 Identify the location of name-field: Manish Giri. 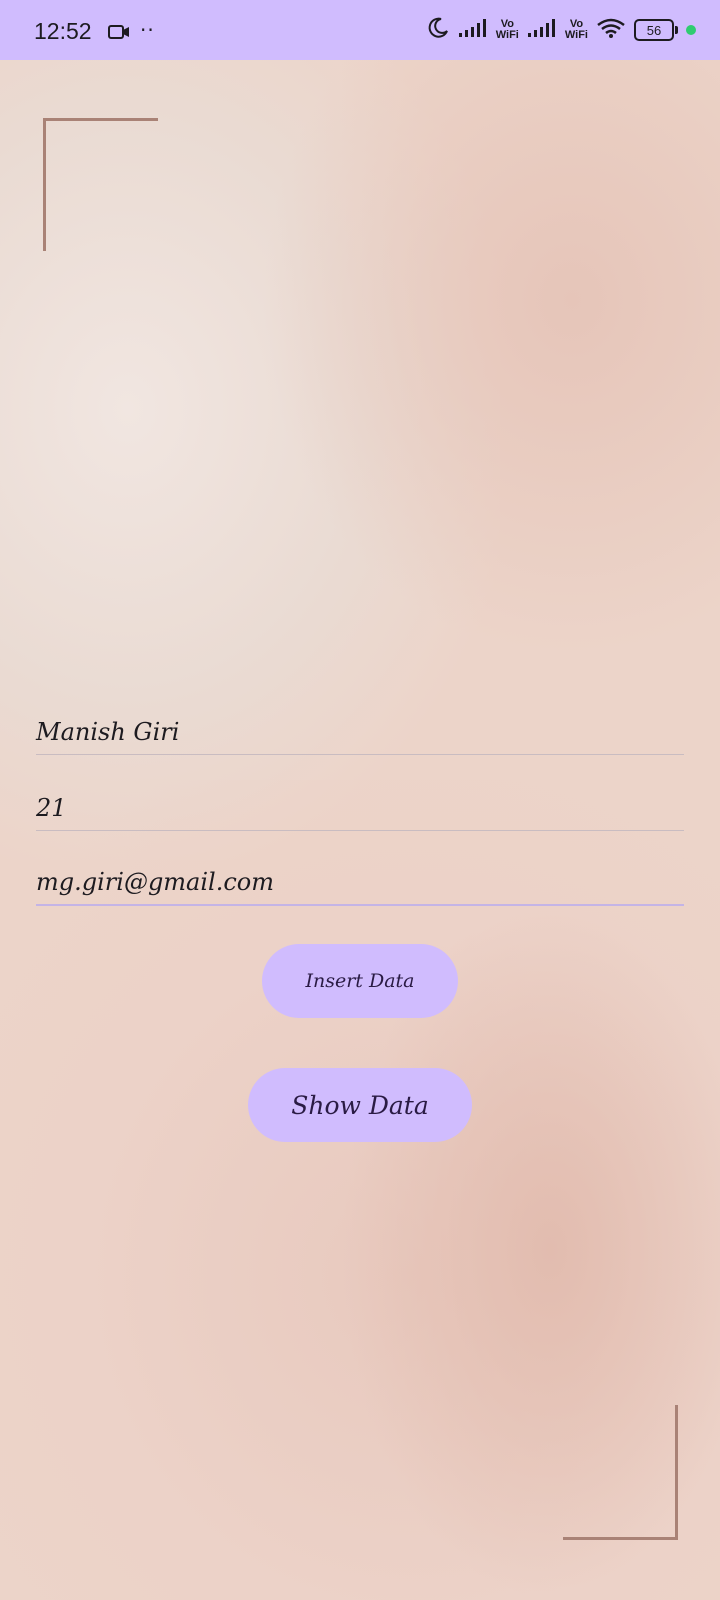
(360, 727).